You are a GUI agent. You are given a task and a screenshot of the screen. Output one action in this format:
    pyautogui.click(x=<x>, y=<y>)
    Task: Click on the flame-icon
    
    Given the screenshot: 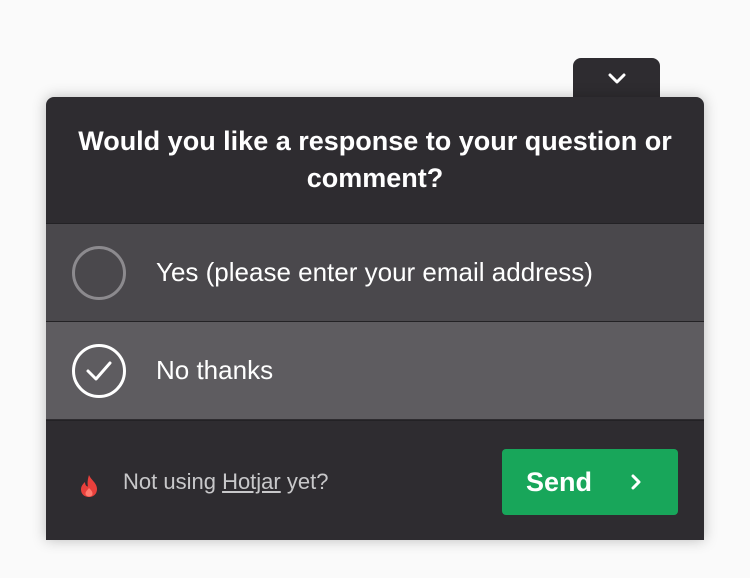 What is the action you would take?
    pyautogui.click(x=89, y=486)
    